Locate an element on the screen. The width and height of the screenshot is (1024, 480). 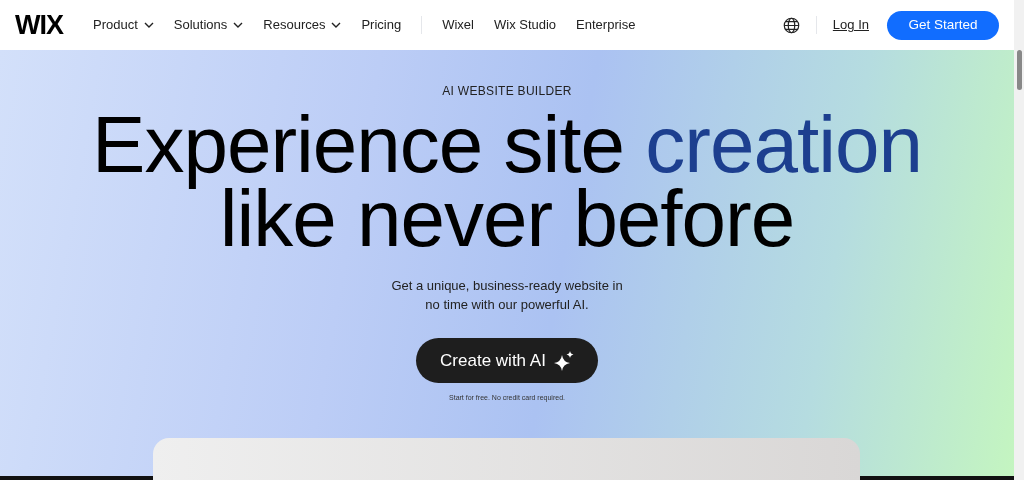
nav-link: Enterprise is located at coordinates (606, 25).